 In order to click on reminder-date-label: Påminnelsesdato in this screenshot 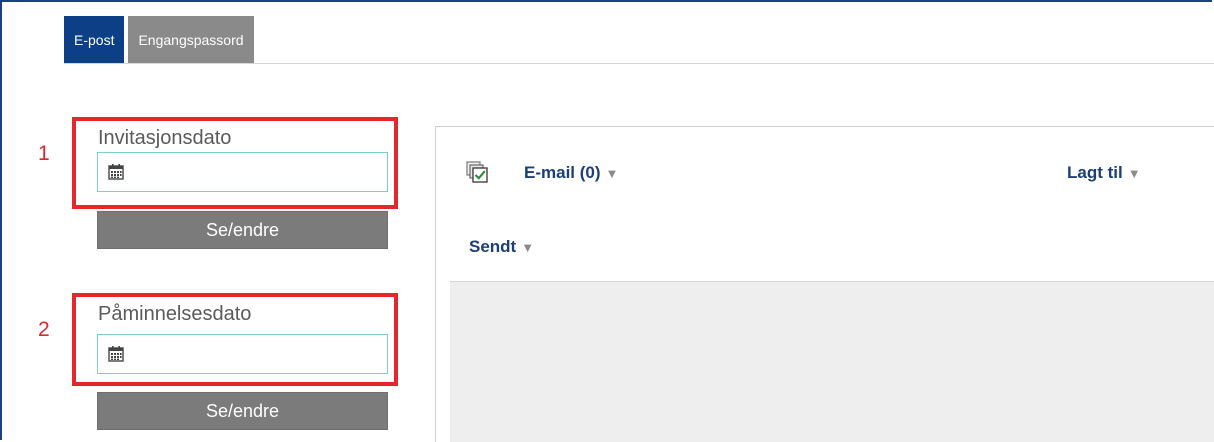, I will do `click(175, 314)`.